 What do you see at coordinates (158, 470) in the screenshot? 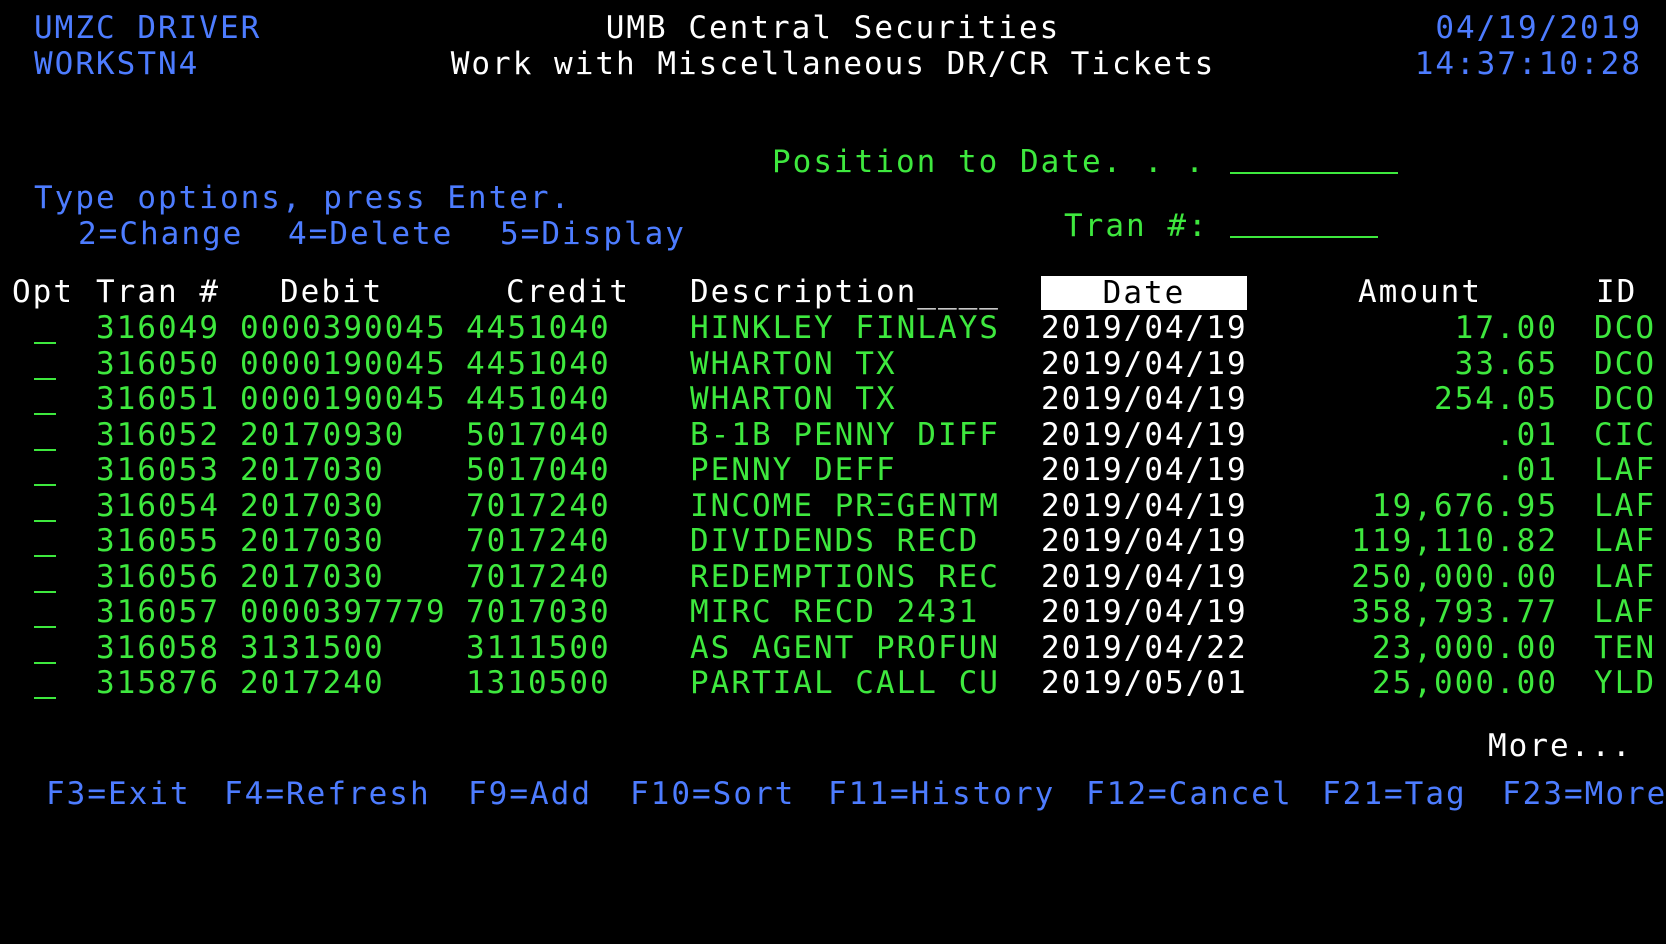
I see `cell-tran: 316053` at bounding box center [158, 470].